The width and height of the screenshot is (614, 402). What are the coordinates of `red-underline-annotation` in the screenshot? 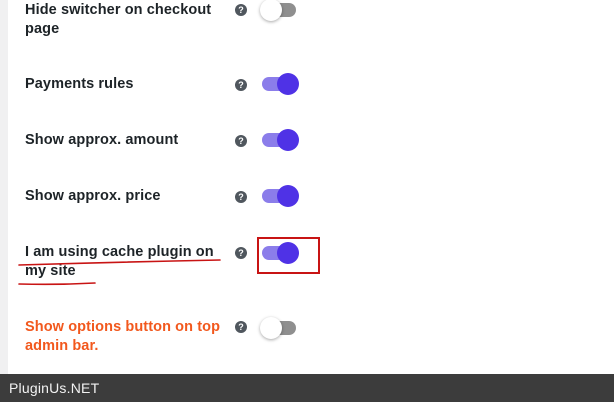 It's located at (119, 272).